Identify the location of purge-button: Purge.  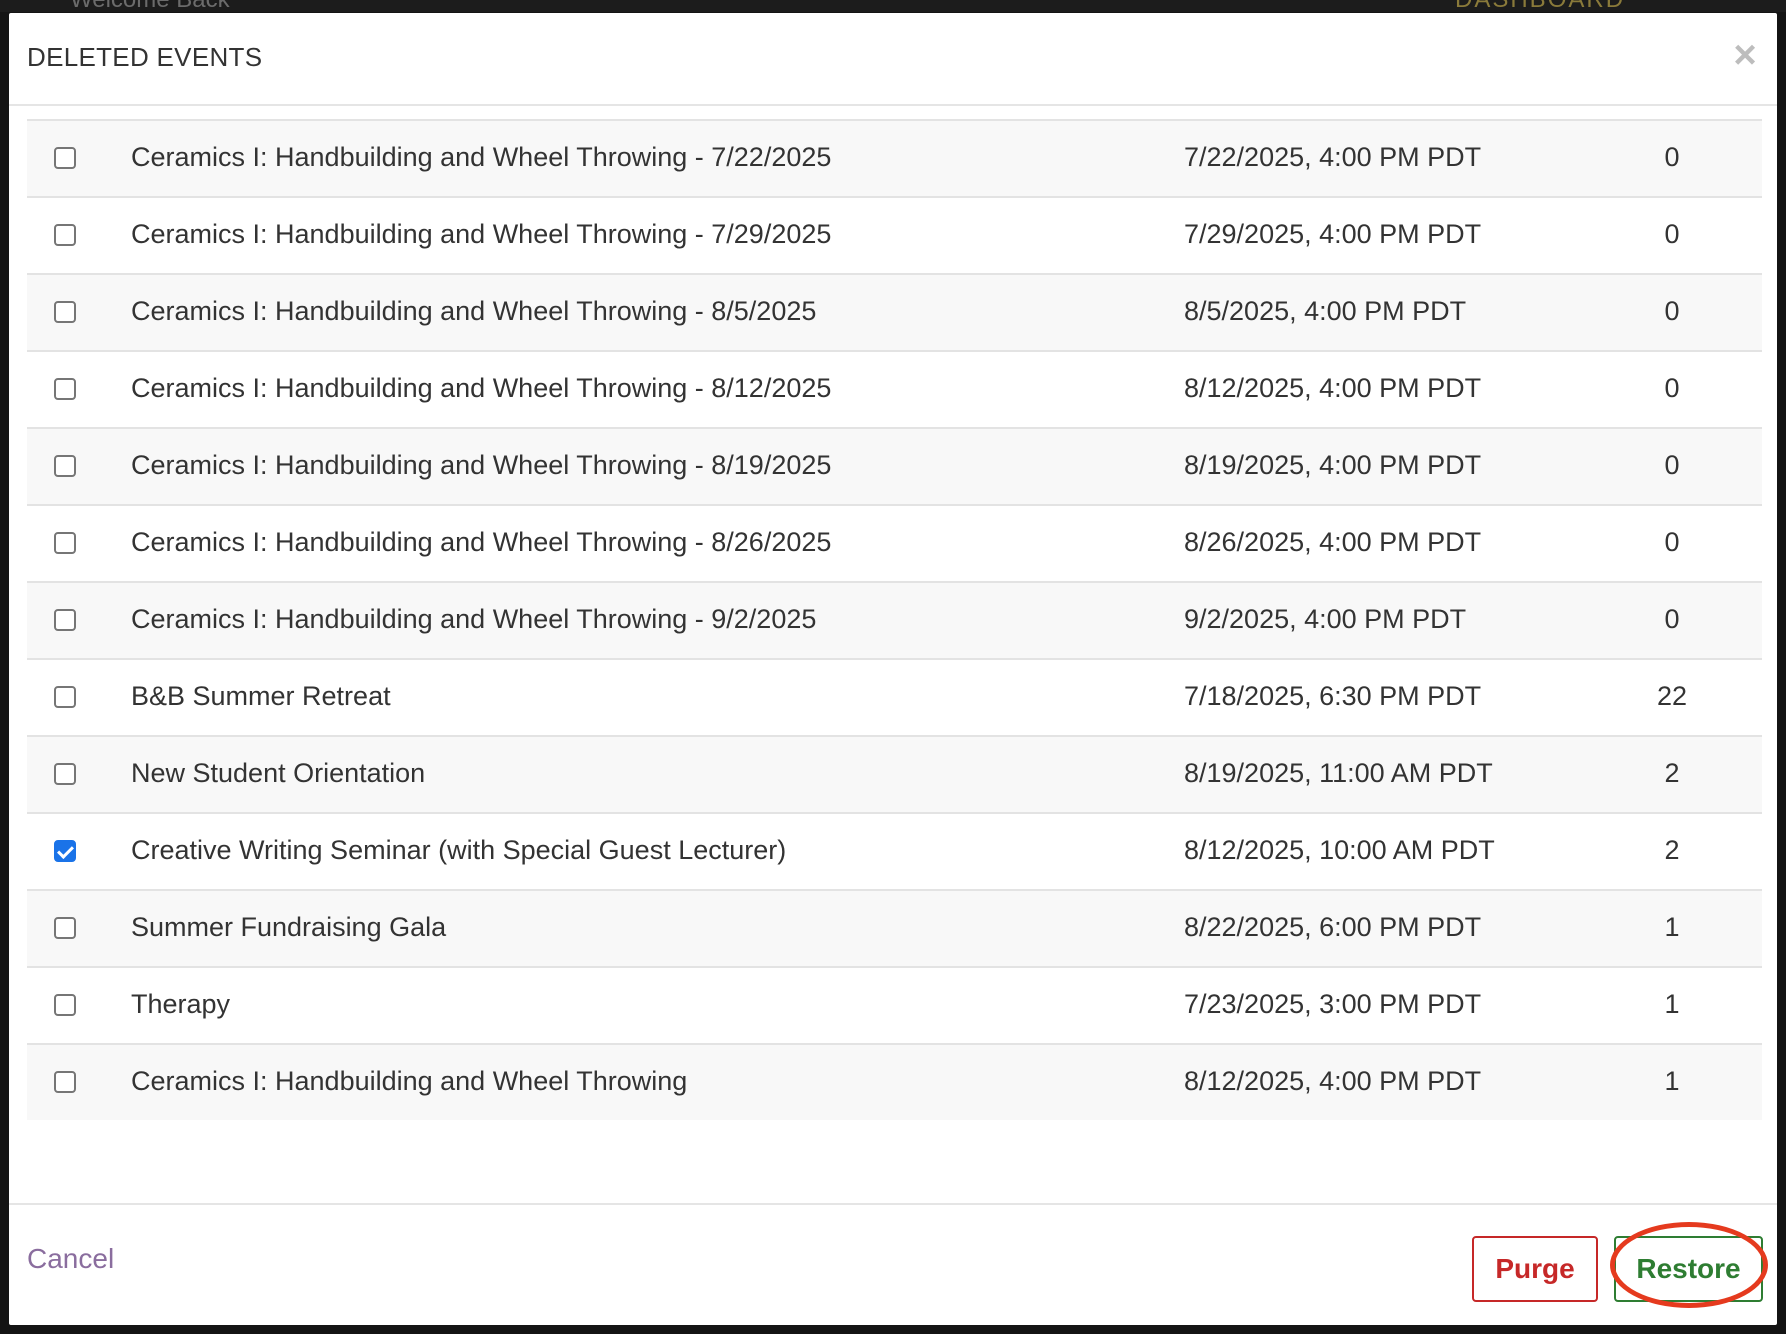
(1535, 1269).